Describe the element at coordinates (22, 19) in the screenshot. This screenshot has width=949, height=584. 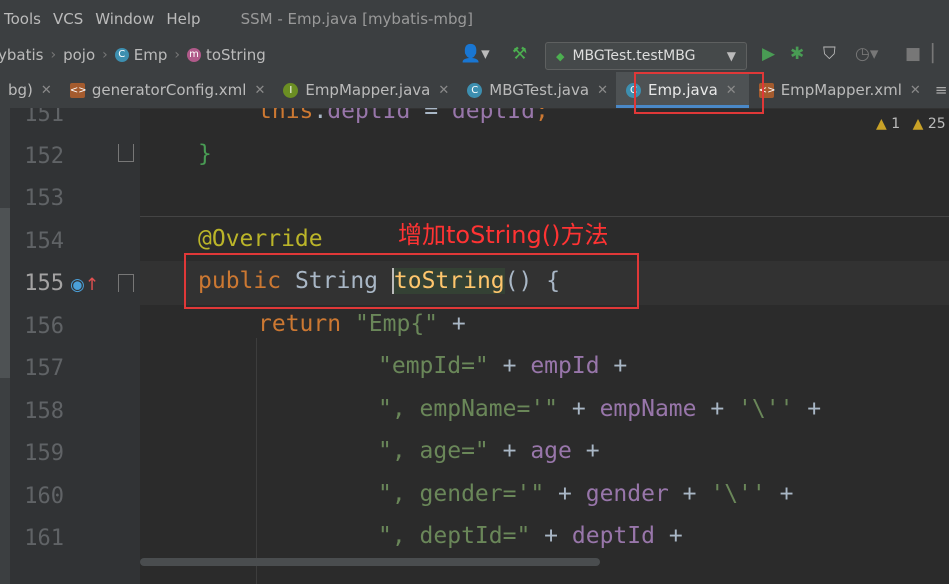
I see `menu-tools: Tools` at that location.